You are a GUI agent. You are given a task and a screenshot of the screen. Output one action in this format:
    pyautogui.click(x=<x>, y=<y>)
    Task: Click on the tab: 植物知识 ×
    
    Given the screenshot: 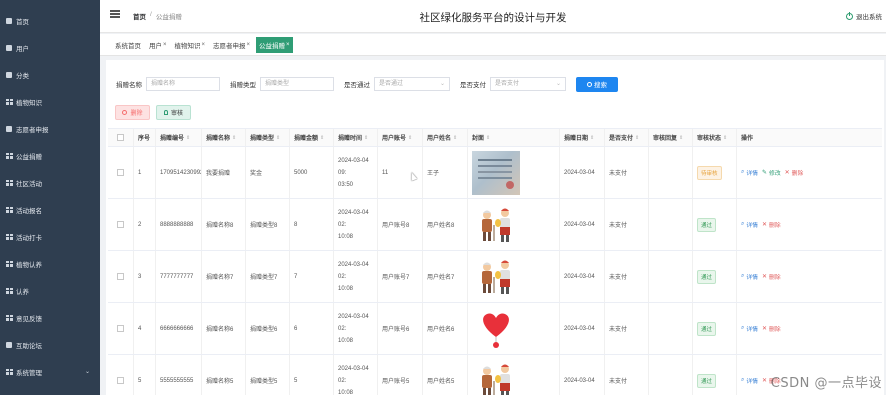 What is the action you would take?
    pyautogui.click(x=190, y=45)
    